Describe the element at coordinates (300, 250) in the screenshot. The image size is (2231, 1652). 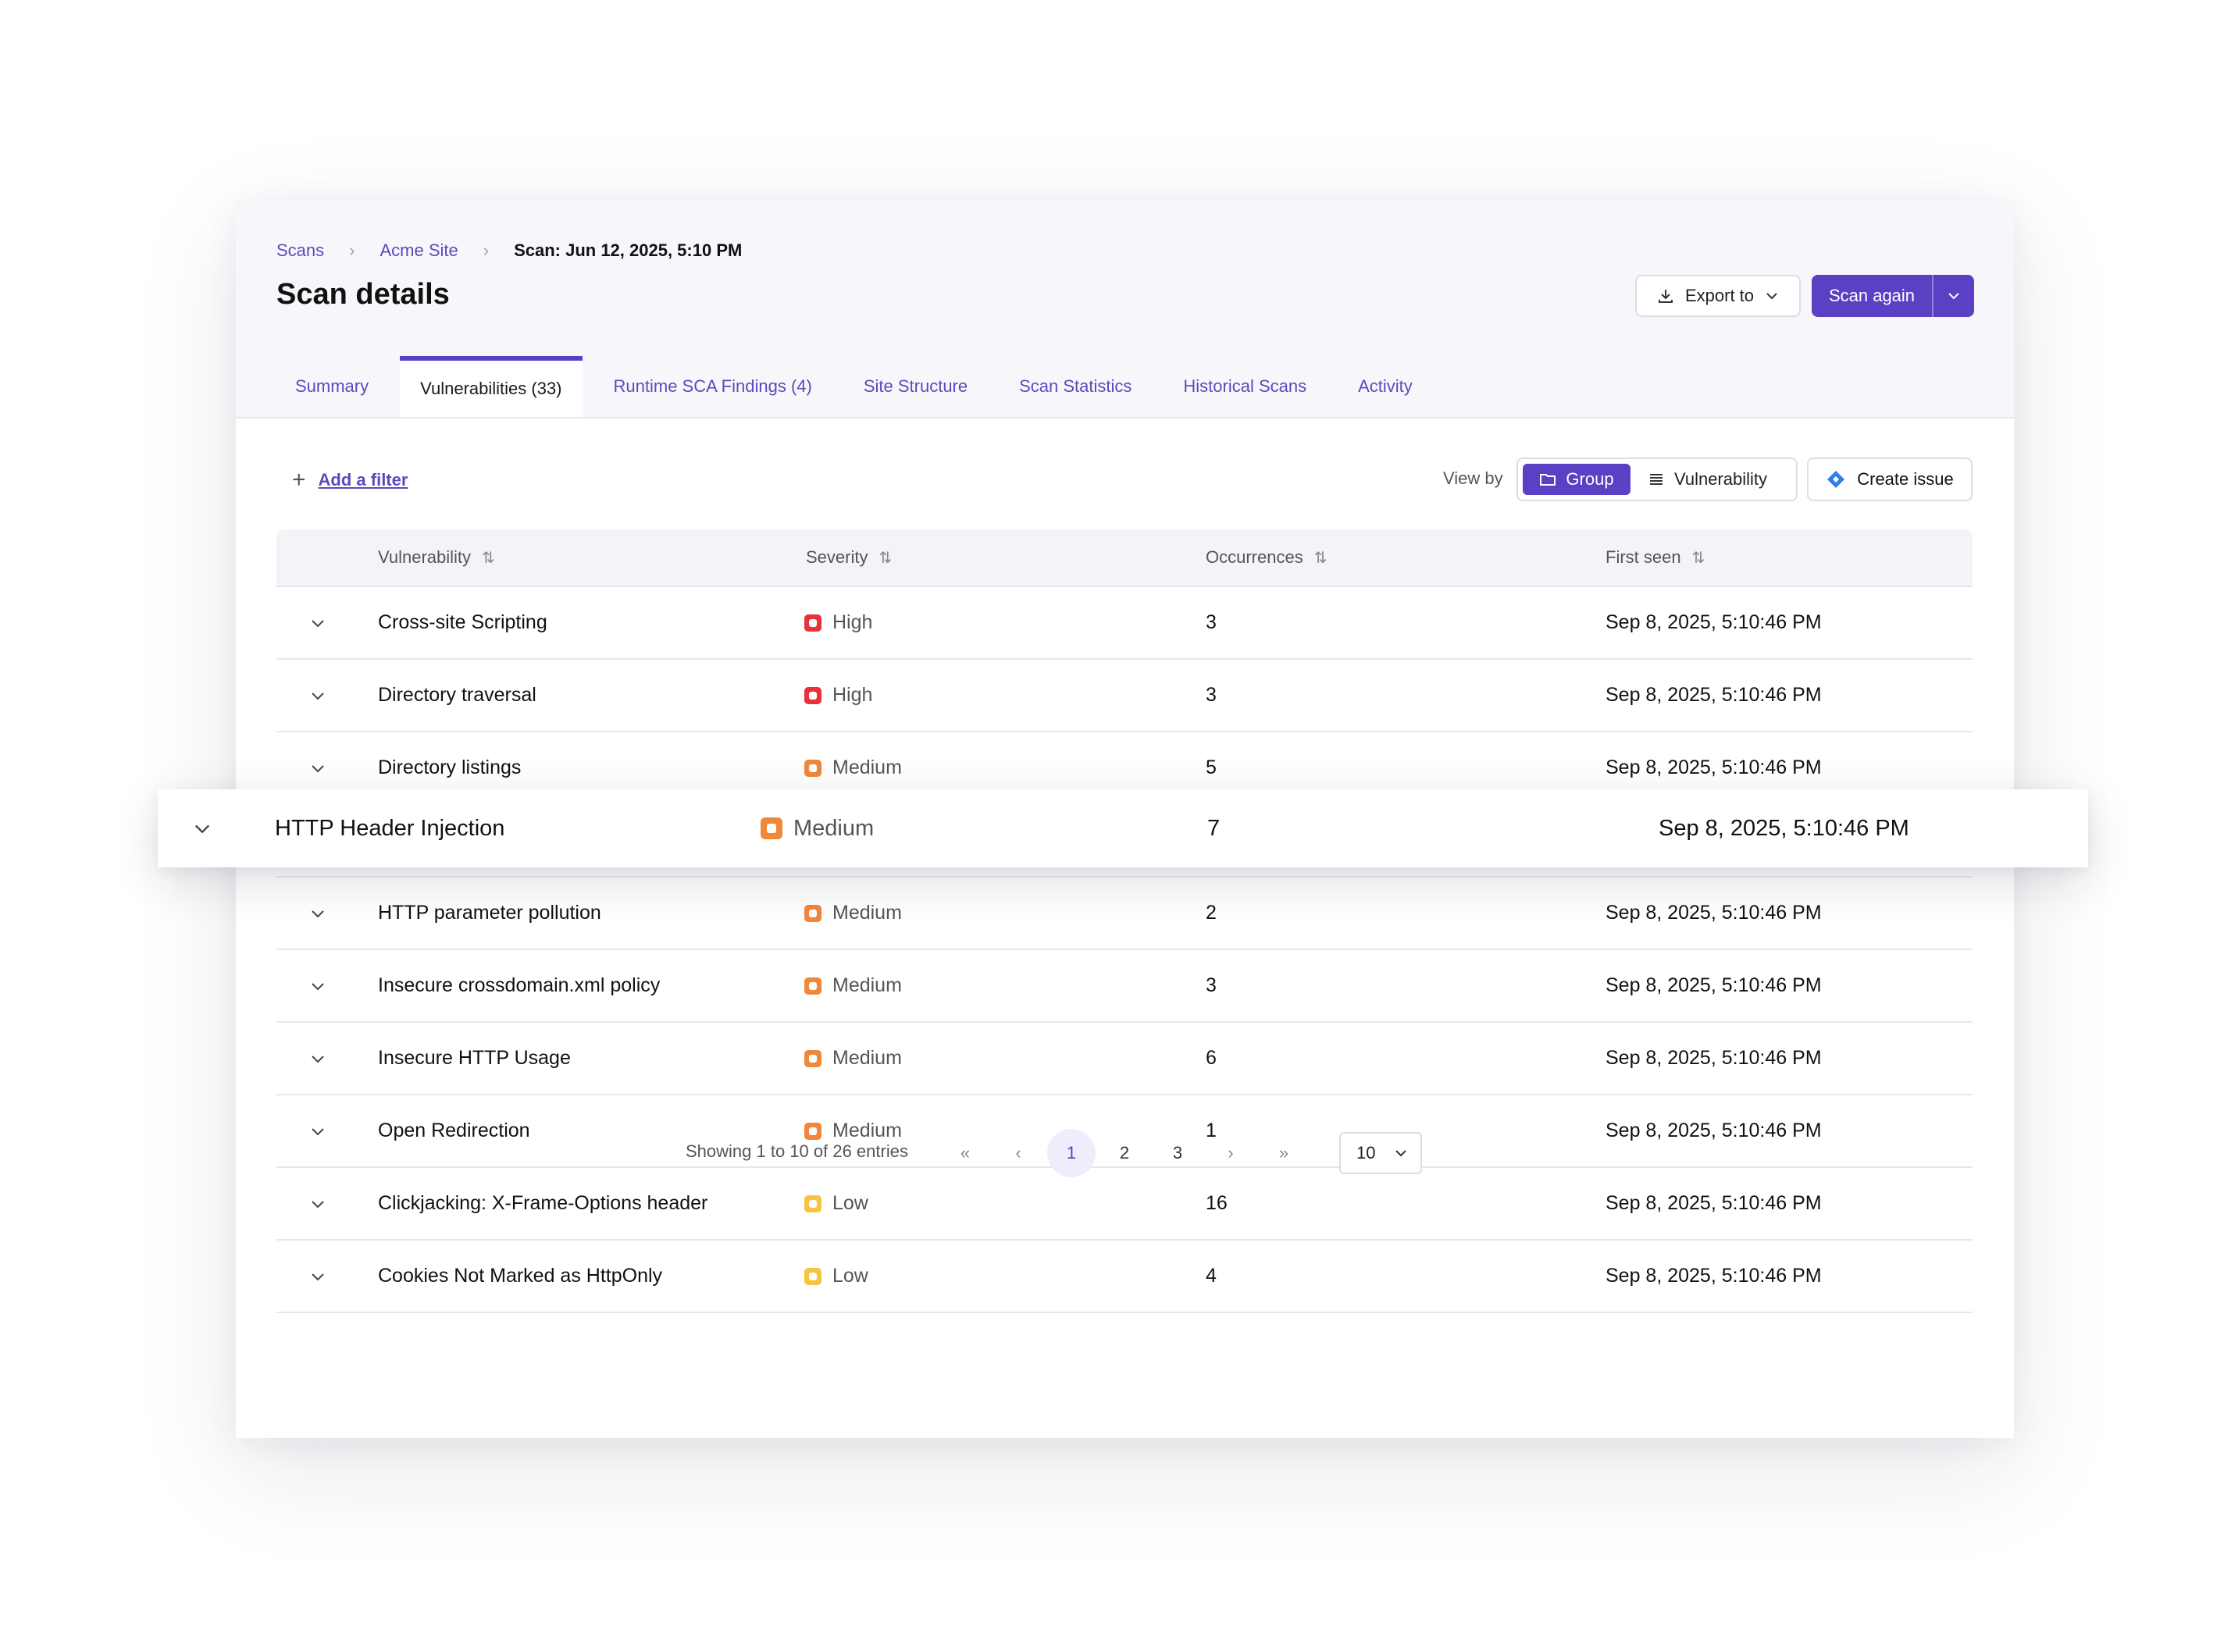
I see `breadcrumb-scans: Scans` at that location.